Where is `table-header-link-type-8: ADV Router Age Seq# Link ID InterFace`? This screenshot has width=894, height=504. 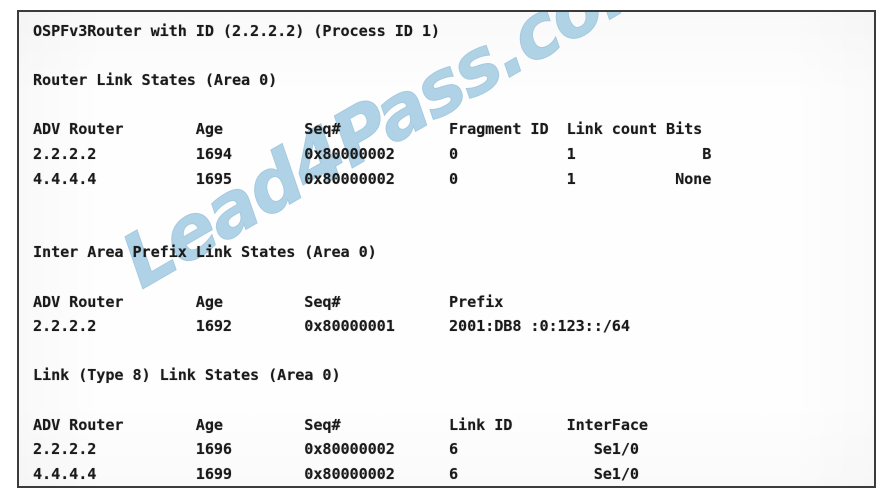 table-header-link-type-8: ADV Router Age Seq# Link ID InterFace is located at coordinates (340, 424).